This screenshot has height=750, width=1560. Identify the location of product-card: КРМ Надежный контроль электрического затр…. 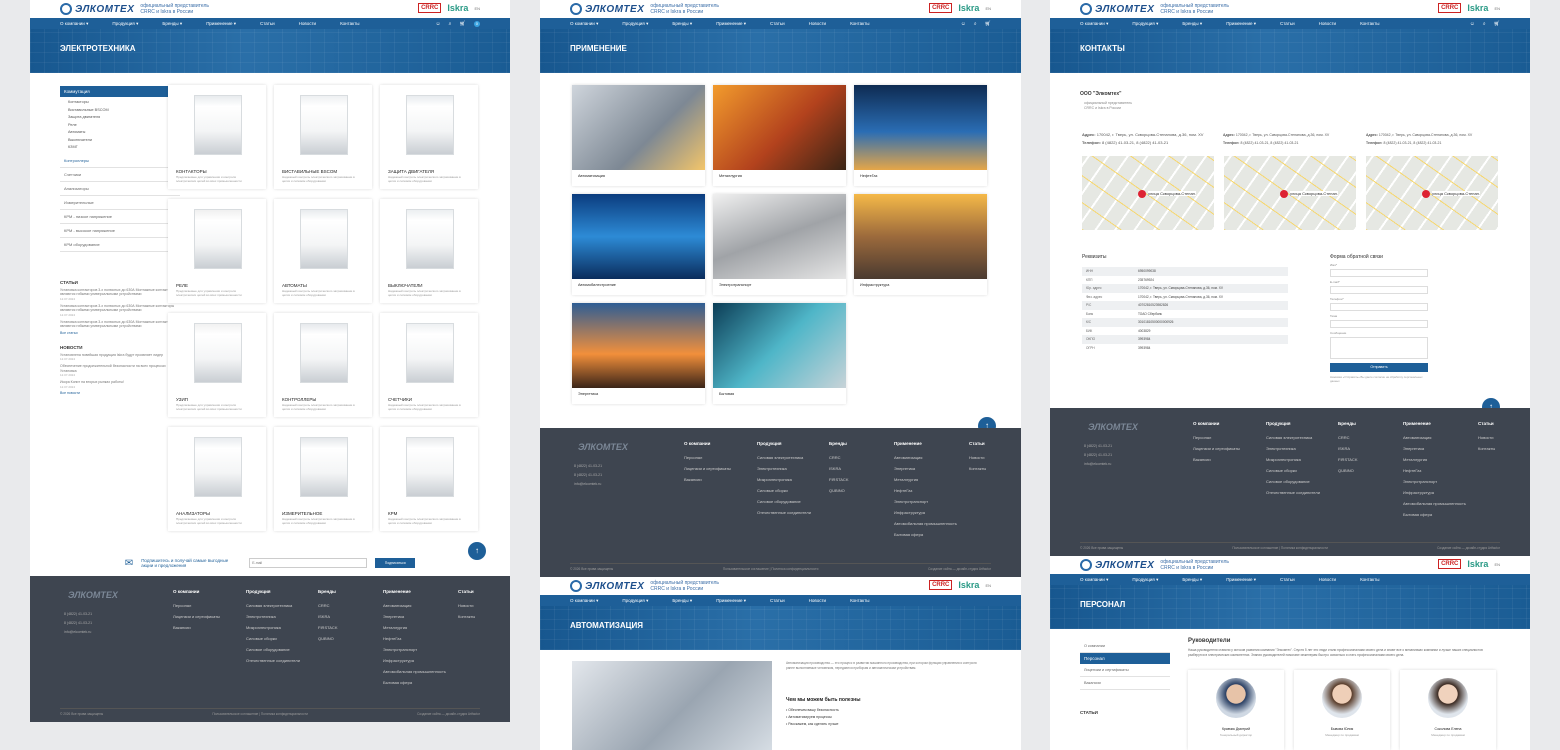
(429, 479).